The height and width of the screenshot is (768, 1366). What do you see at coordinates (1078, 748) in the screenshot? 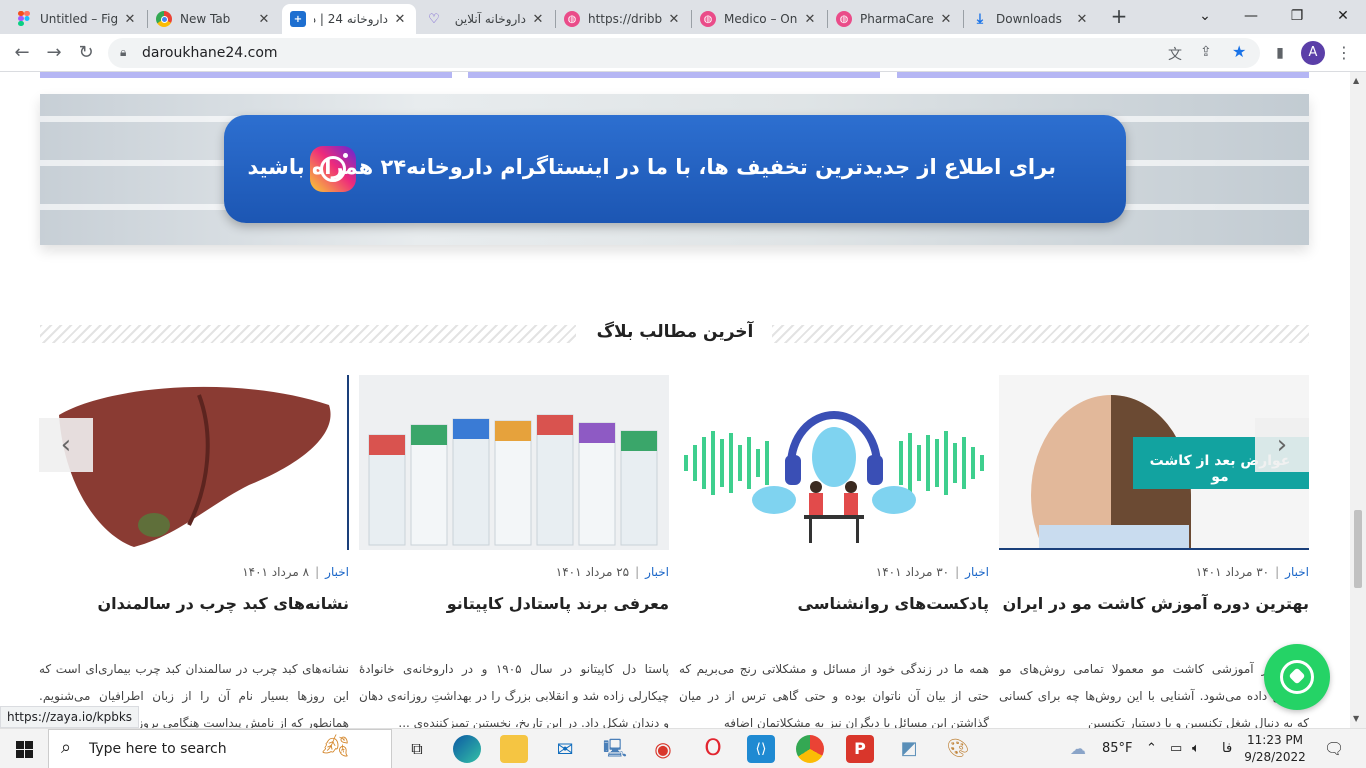
I see `weather-cloud-icon: ☁` at bounding box center [1078, 748].